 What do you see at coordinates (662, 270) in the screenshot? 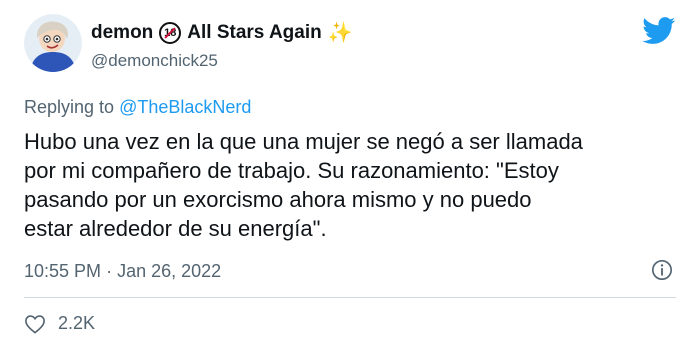
I see `info-icon` at bounding box center [662, 270].